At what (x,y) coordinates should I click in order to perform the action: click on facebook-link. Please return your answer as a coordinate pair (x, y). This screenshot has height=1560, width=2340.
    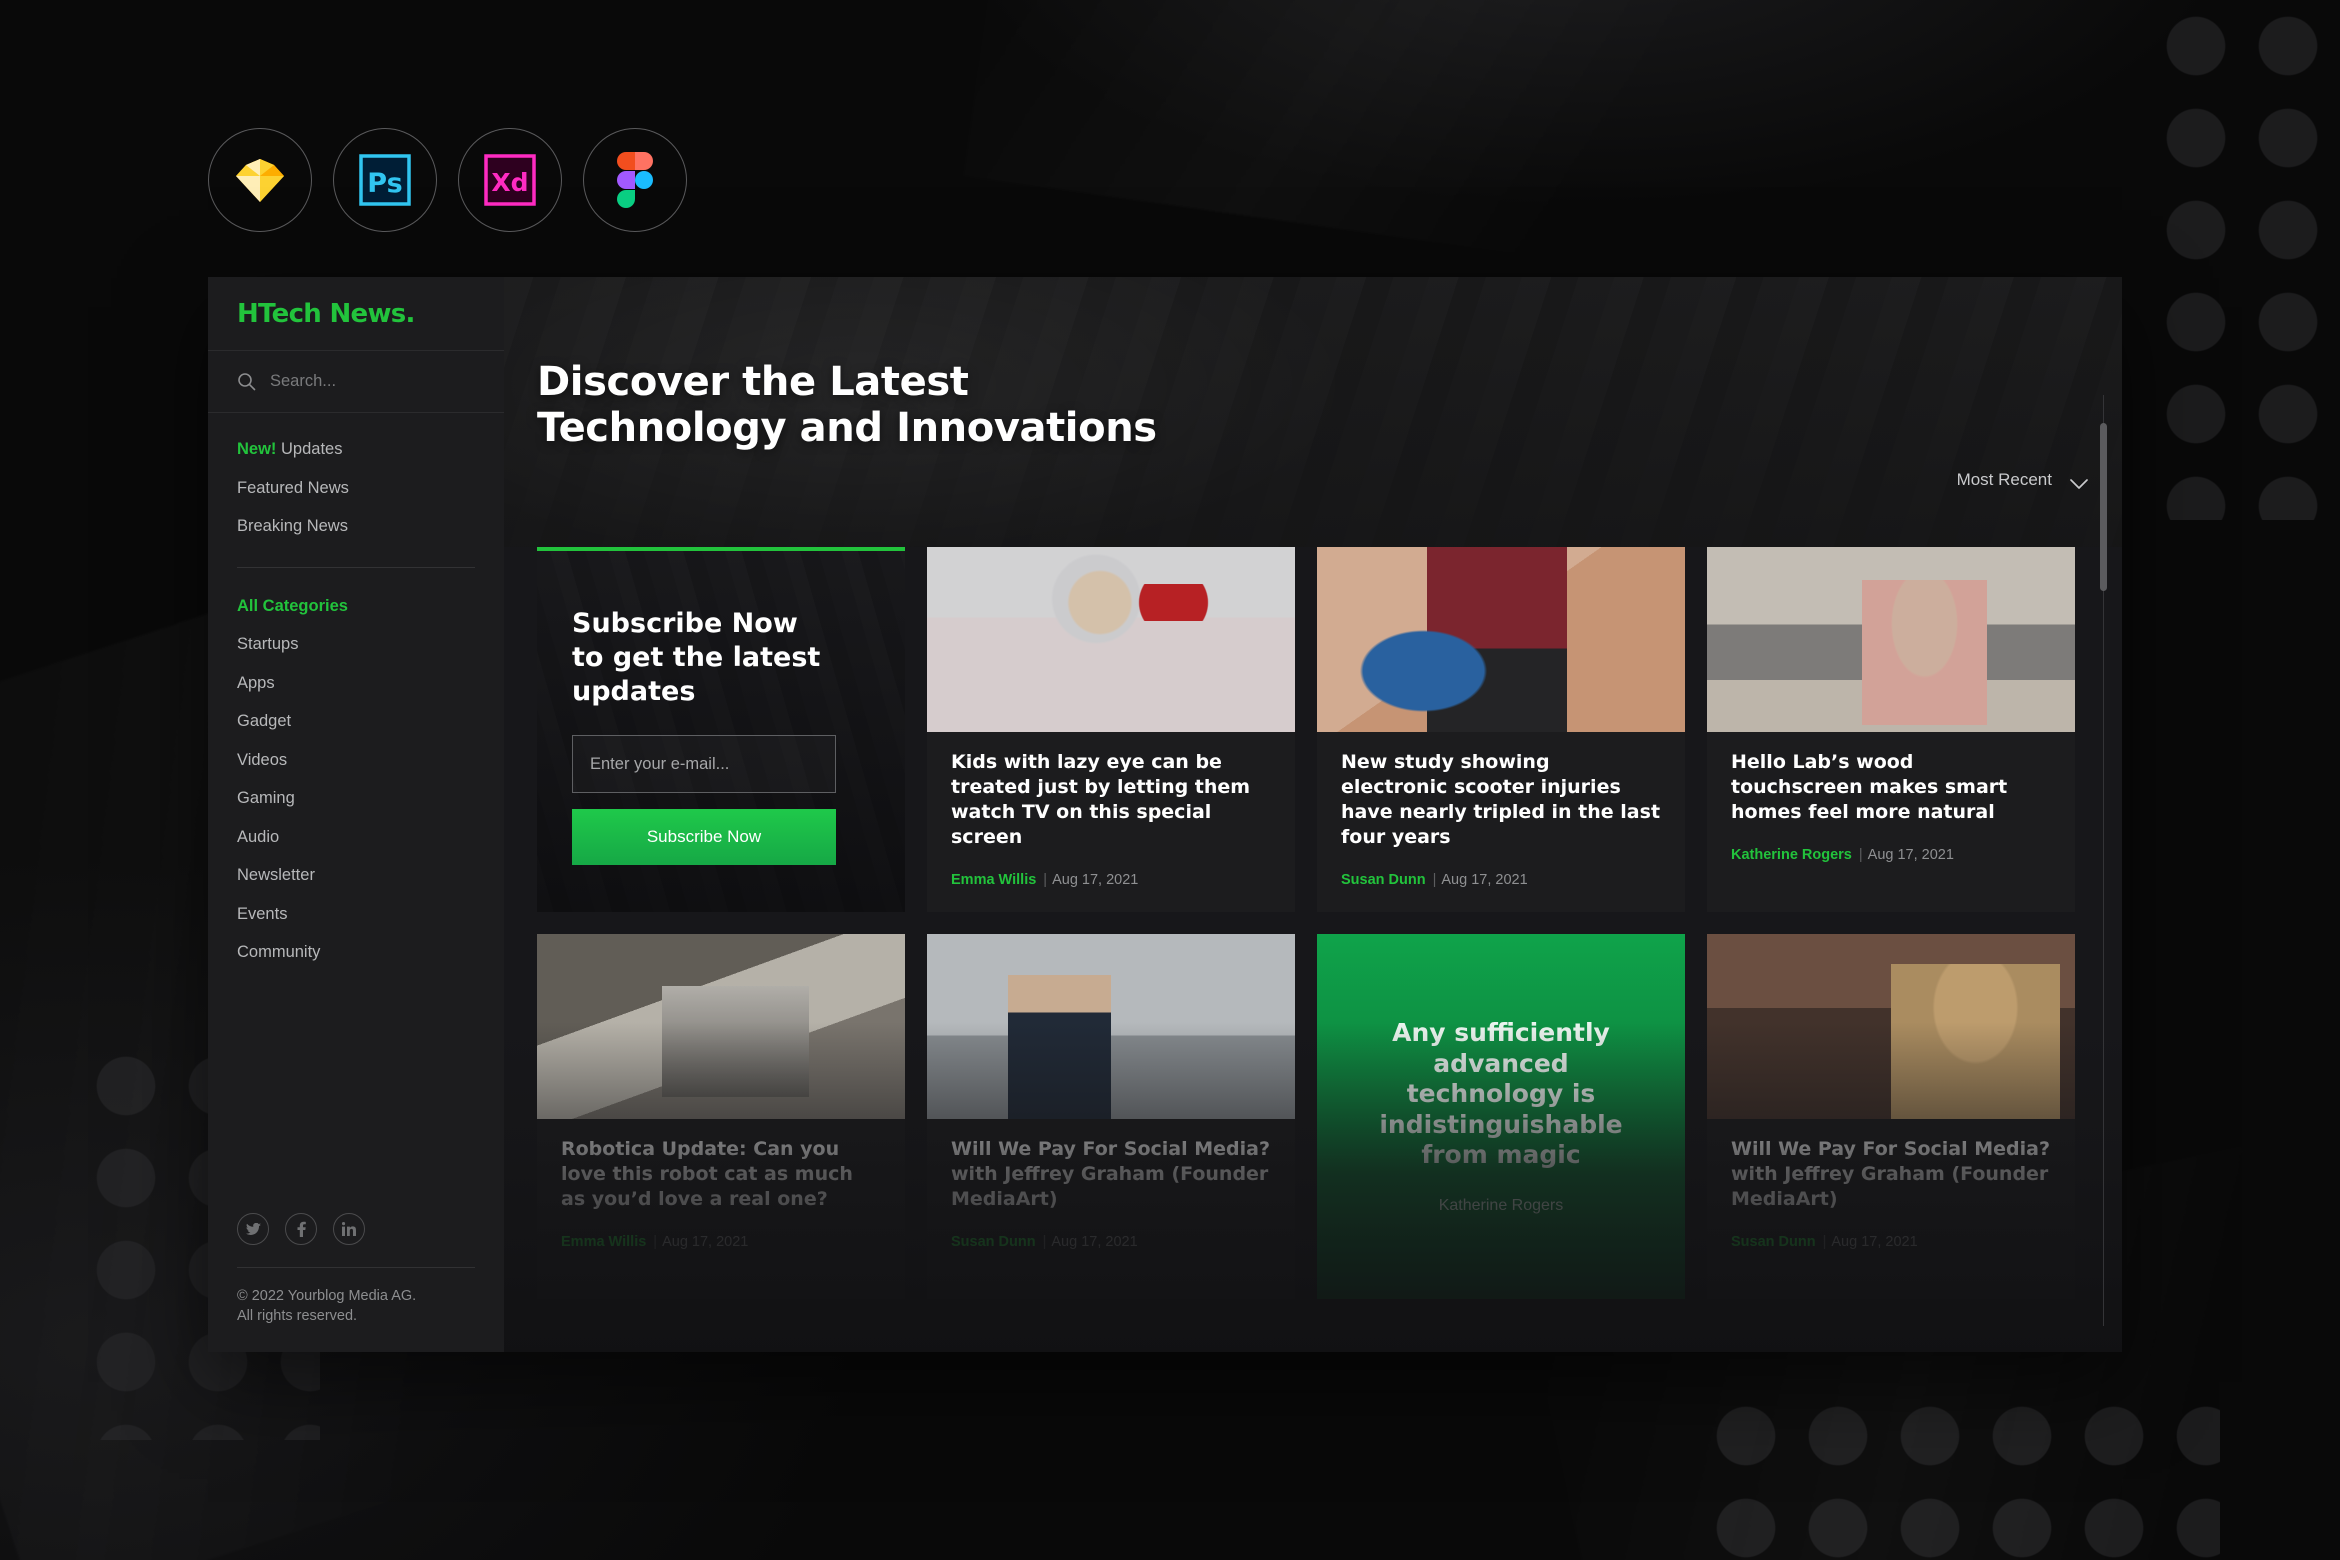
    Looking at the image, I should click on (301, 1229).